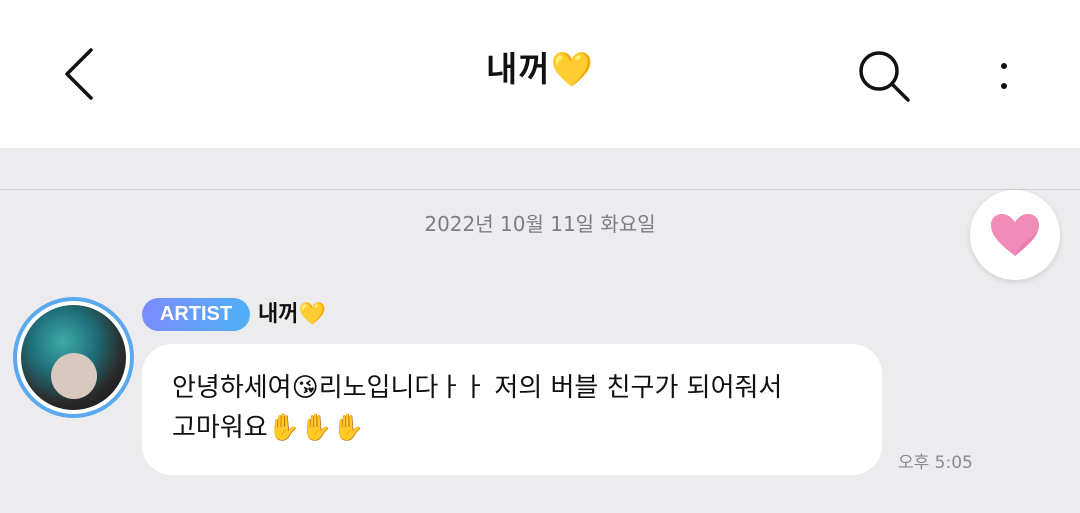  I want to click on heart-icon, so click(1015, 235).